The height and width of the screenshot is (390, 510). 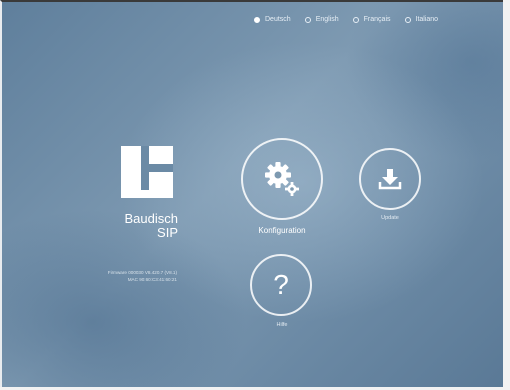 What do you see at coordinates (377, 19) in the screenshot?
I see `language-label: Français` at bounding box center [377, 19].